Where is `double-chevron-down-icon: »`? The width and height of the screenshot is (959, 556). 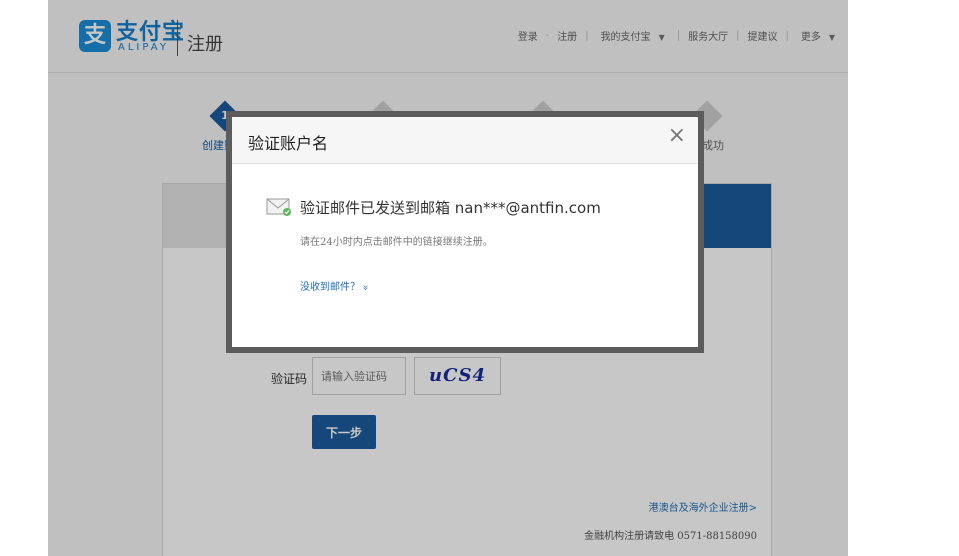
double-chevron-down-icon: » is located at coordinates (365, 287).